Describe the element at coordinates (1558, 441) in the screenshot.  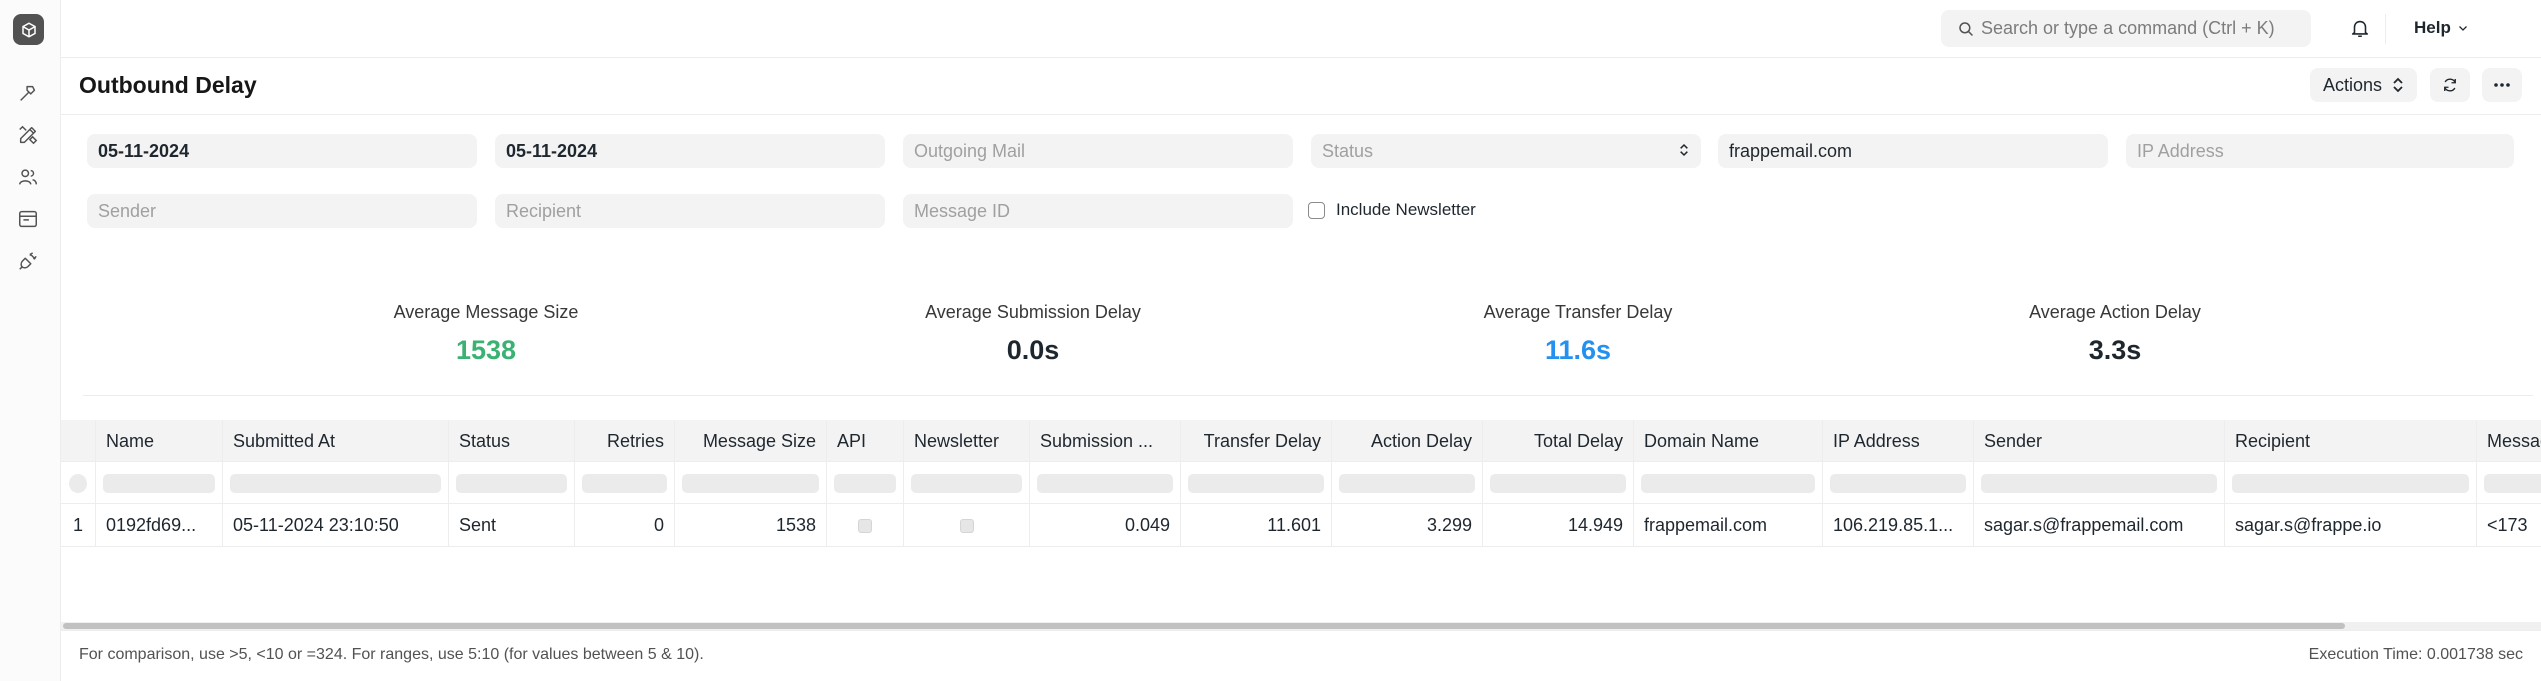
I see `column-header-total-delay: Total Delay` at that location.